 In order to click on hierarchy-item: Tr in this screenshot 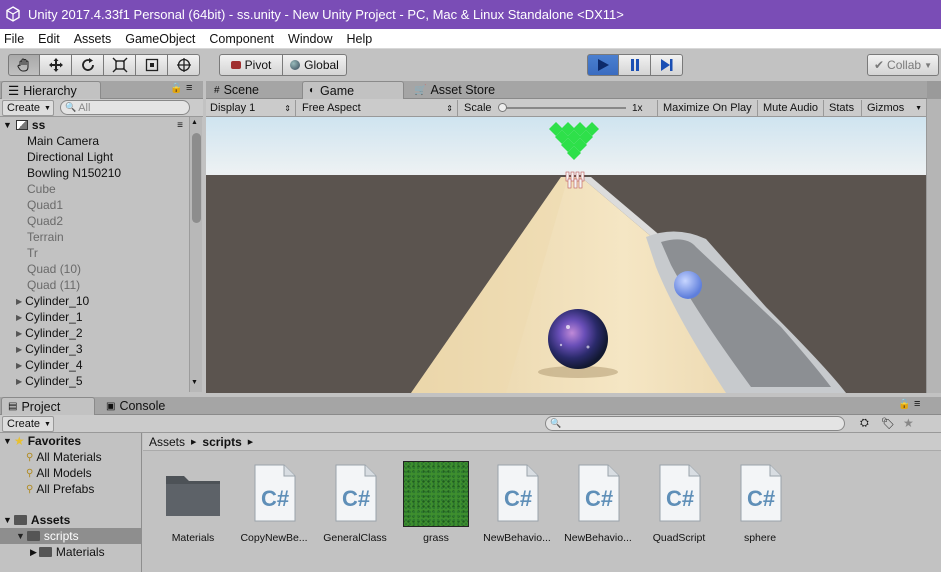, I will do `click(19, 253)`.